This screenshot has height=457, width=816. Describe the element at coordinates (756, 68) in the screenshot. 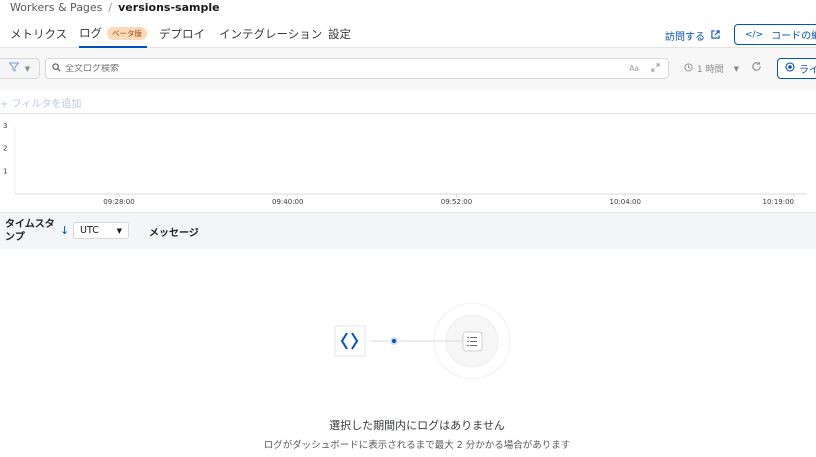

I see `refresh-icon` at that location.